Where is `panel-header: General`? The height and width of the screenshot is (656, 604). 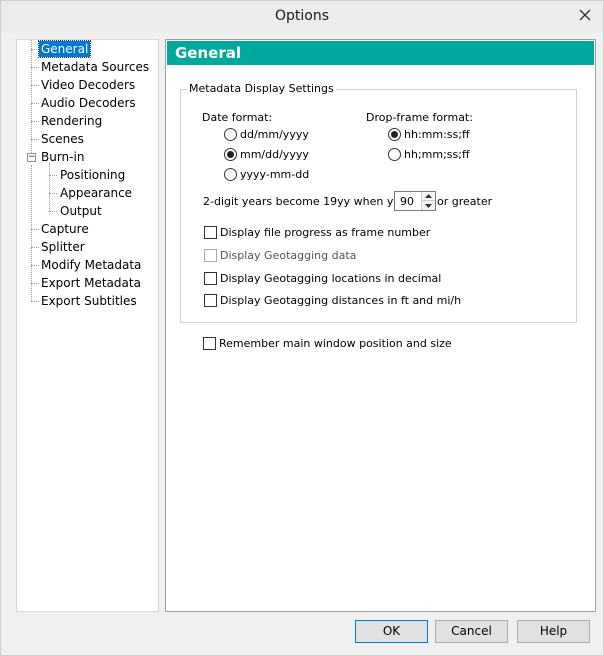
panel-header: General is located at coordinates (380, 53).